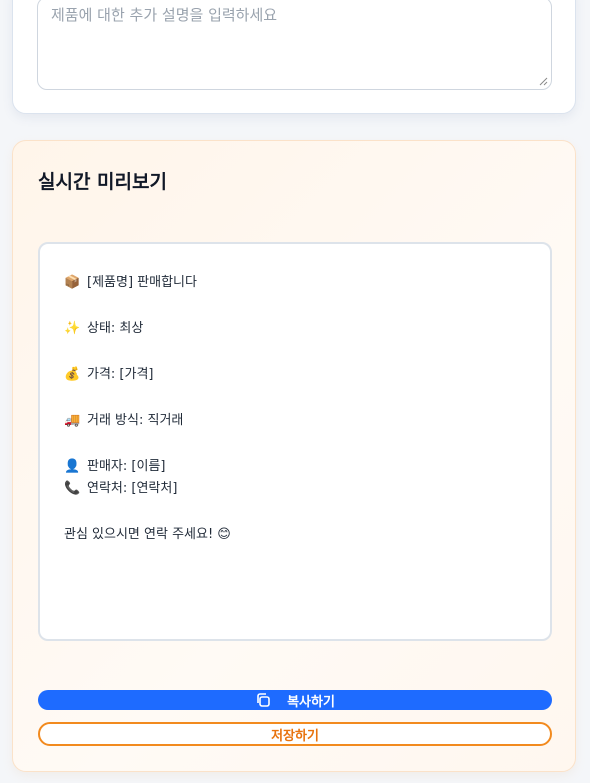 The width and height of the screenshot is (590, 783). Describe the element at coordinates (294, 45) in the screenshot. I see `description-textarea: 제품에 대한 추가 설명을 입력하세요` at that location.